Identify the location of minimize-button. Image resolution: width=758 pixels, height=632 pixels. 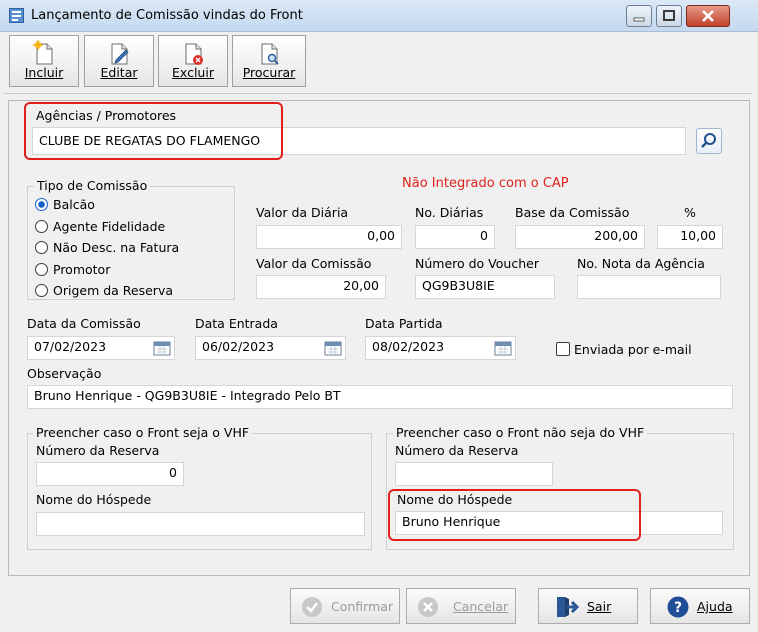
(639, 16).